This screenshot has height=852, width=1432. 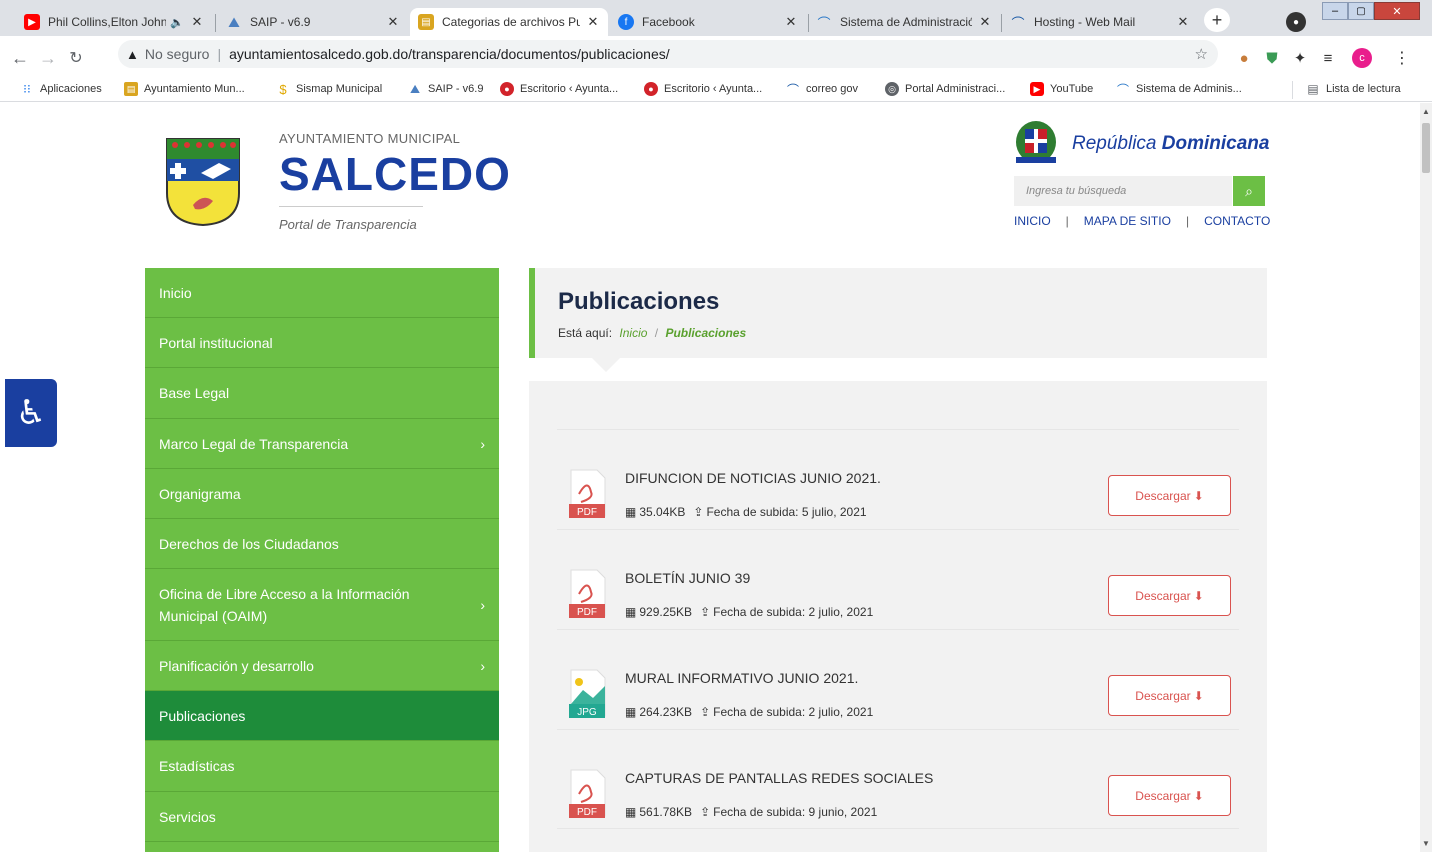 What do you see at coordinates (445, 89) in the screenshot?
I see `bookmark-saip: ⛰ SAIP - v6.9` at bounding box center [445, 89].